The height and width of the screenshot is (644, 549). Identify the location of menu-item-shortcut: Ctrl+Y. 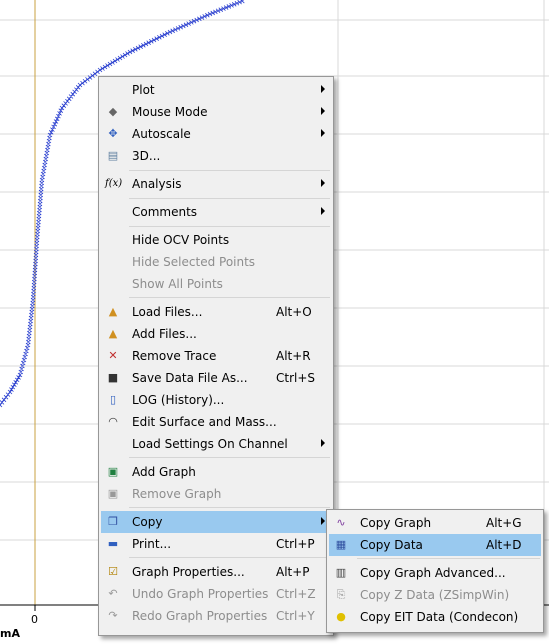
(295, 616).